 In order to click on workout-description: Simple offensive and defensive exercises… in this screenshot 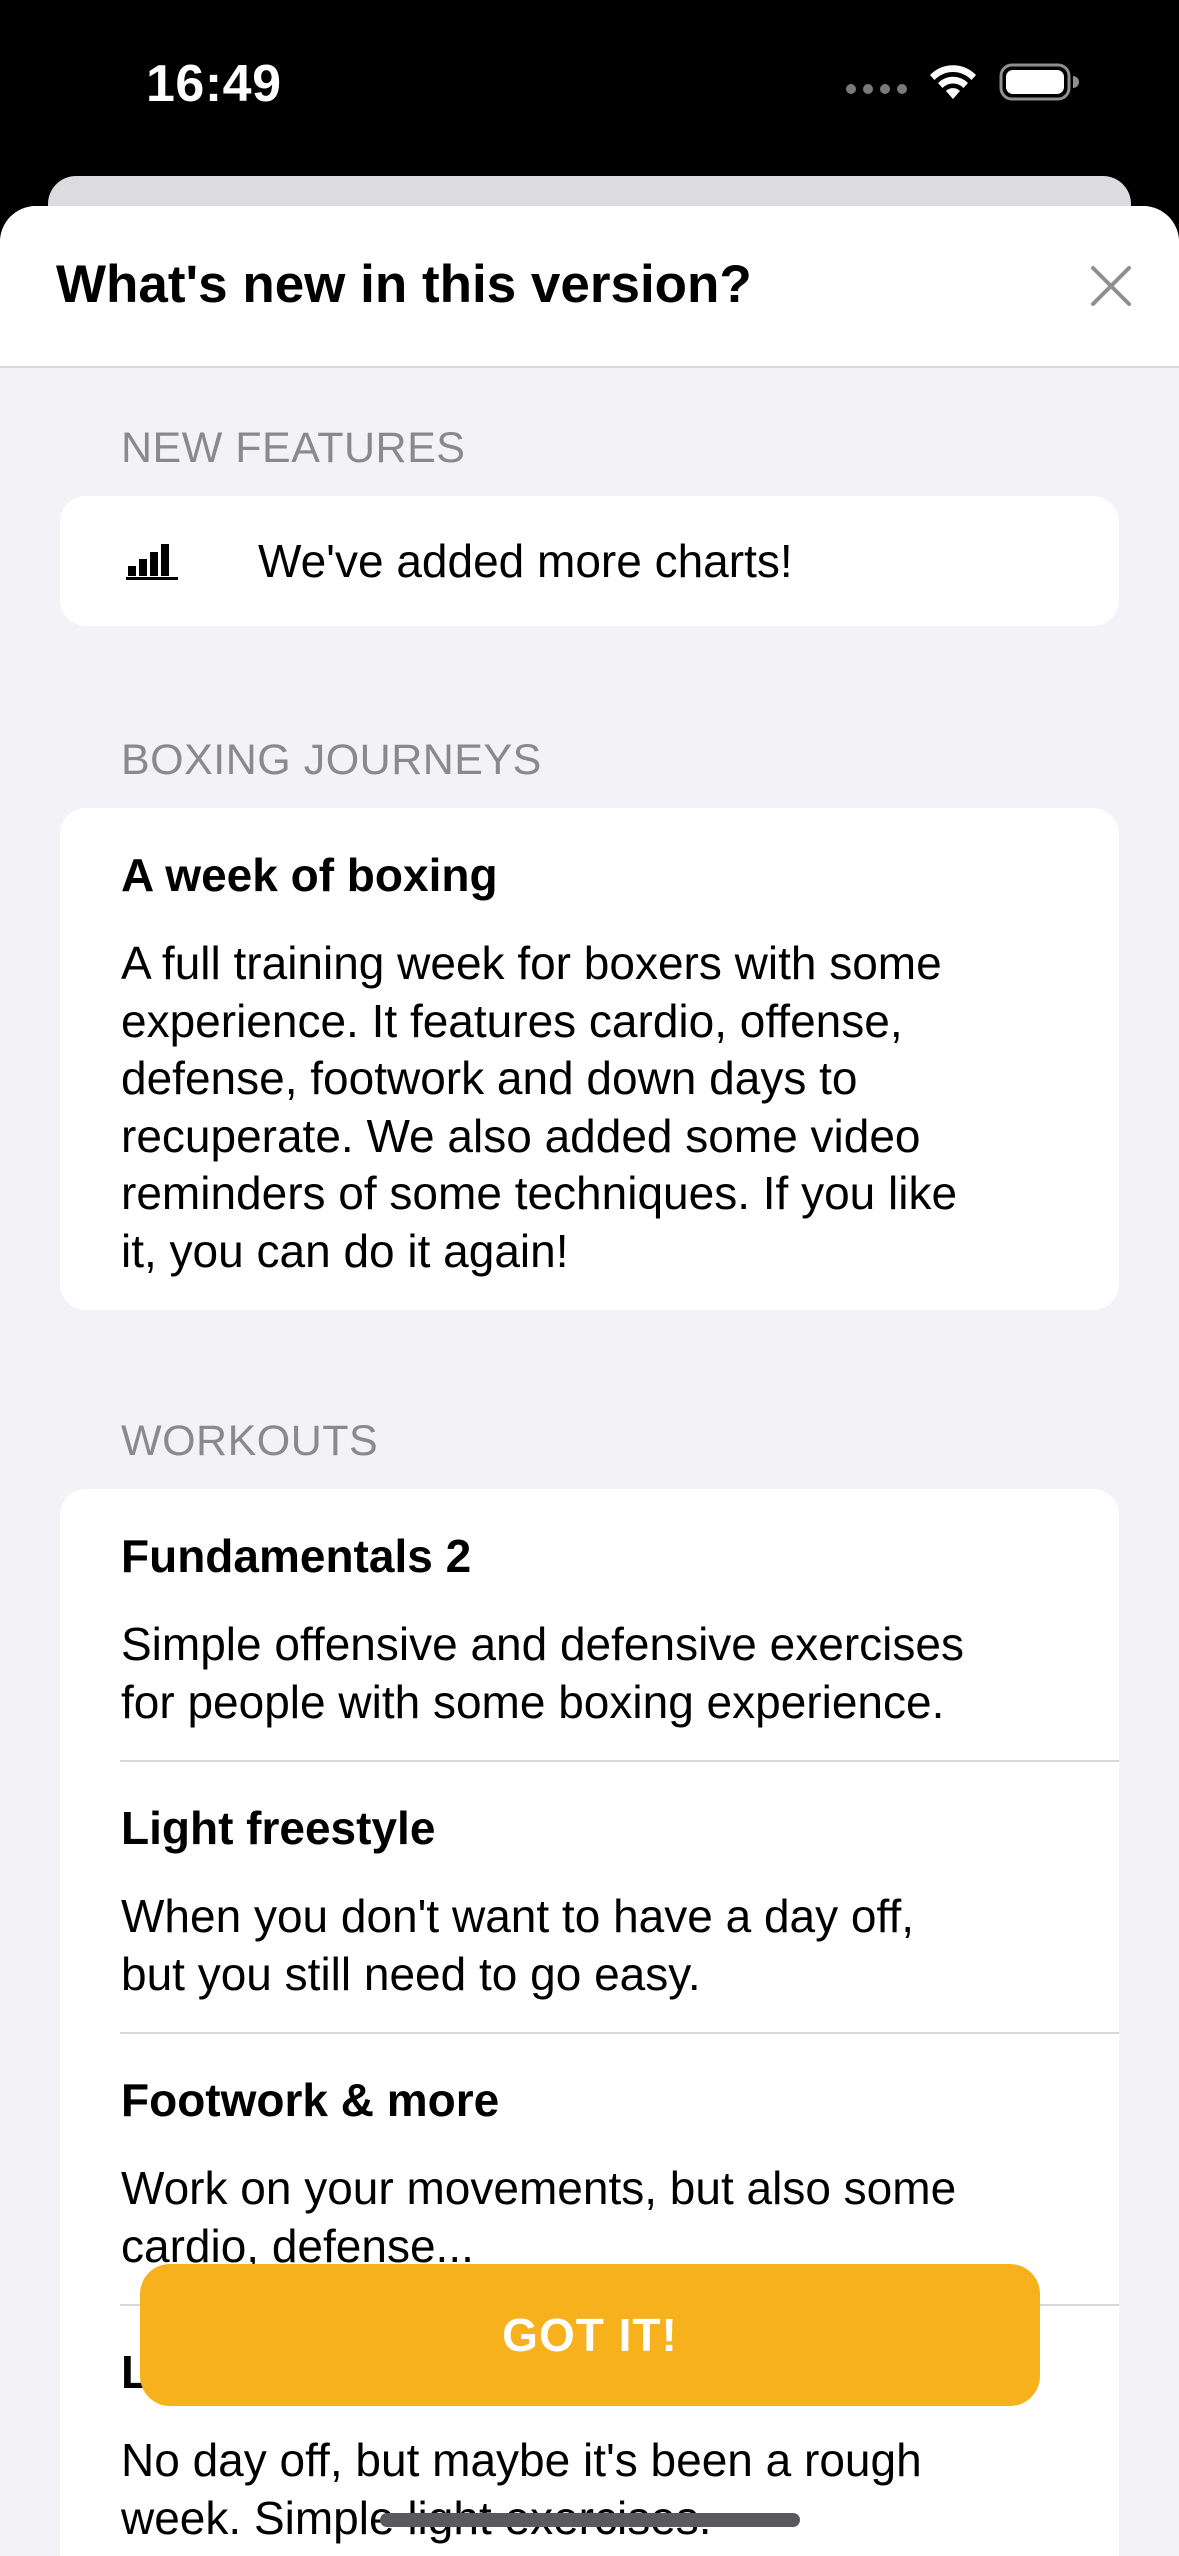, I will do `click(601, 1673)`.